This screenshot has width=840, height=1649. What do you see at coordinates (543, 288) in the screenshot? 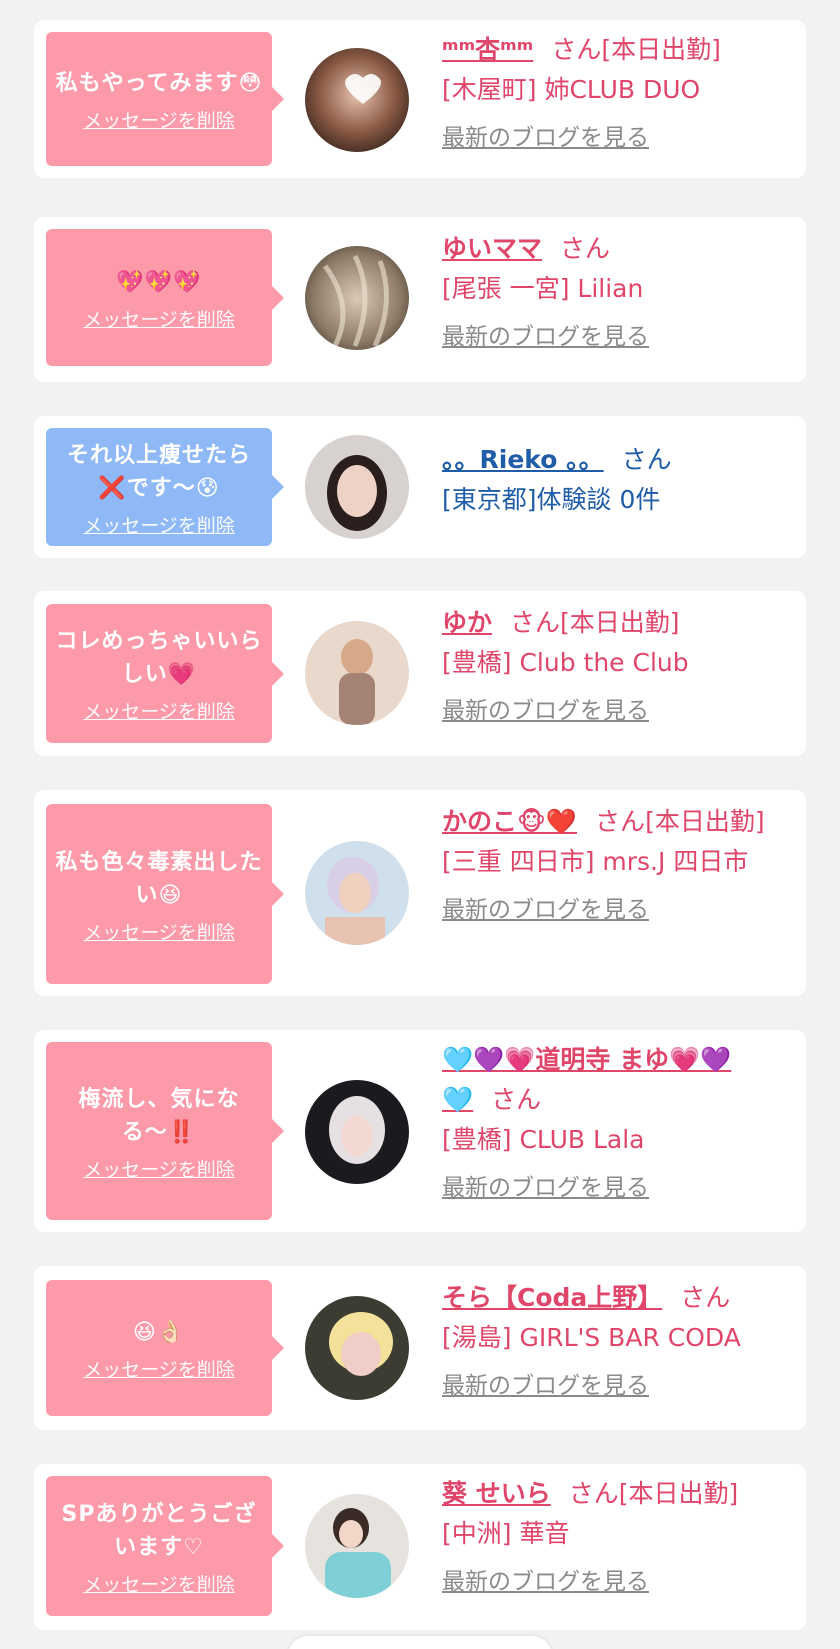
I see `shop-info: [尾張 一宮] Lilian` at bounding box center [543, 288].